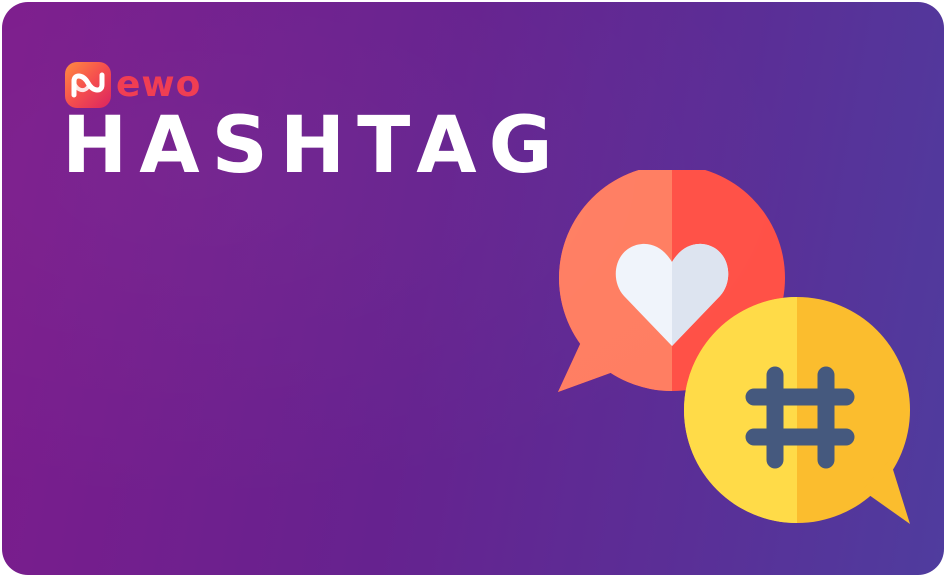 This screenshot has width=946, height=577. I want to click on brand-name: ewo, so click(159, 84).